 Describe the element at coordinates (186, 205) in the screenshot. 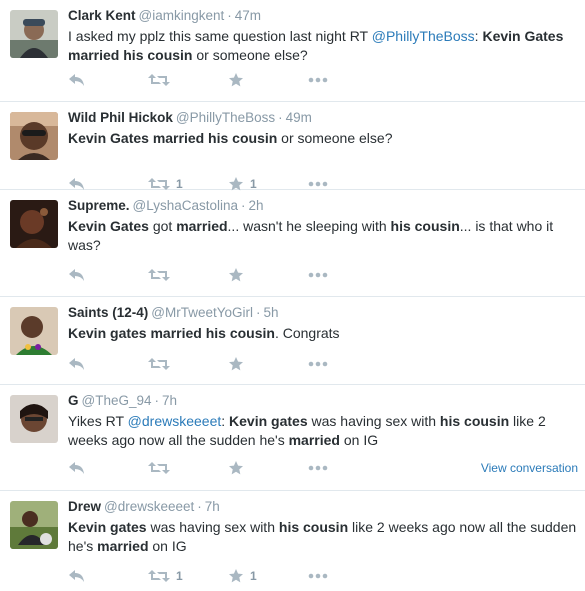

I see `tweet-handle: @LyshaCastolina` at that location.